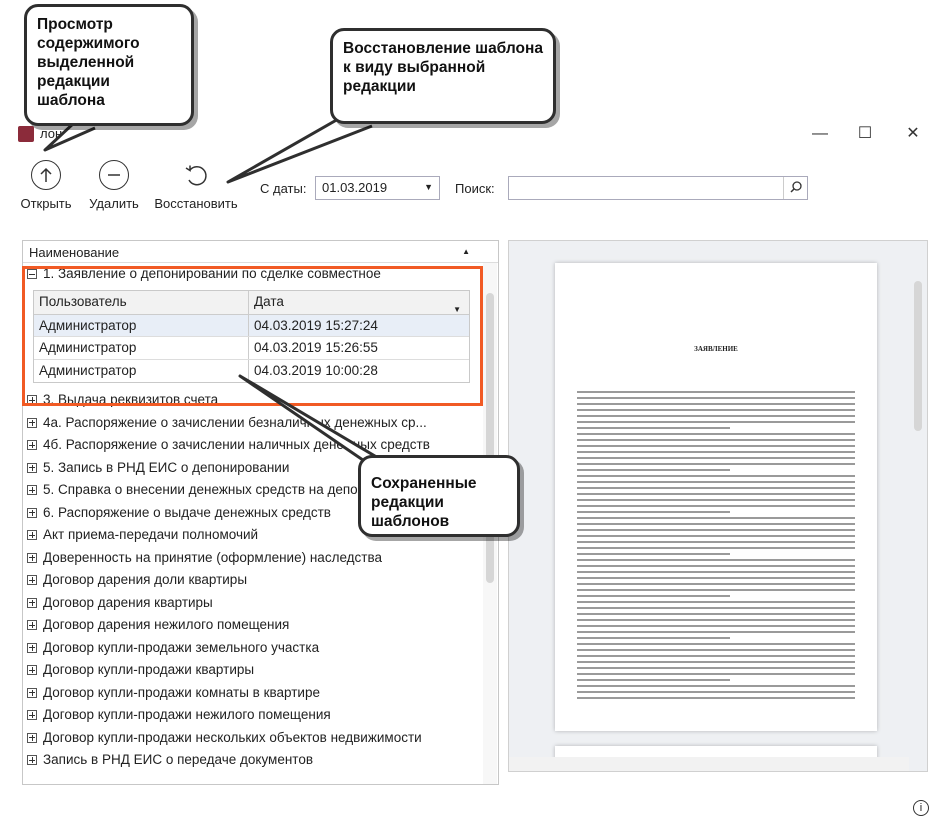 This screenshot has height=822, width=935. I want to click on delete-button: Удалить, so click(114, 185).